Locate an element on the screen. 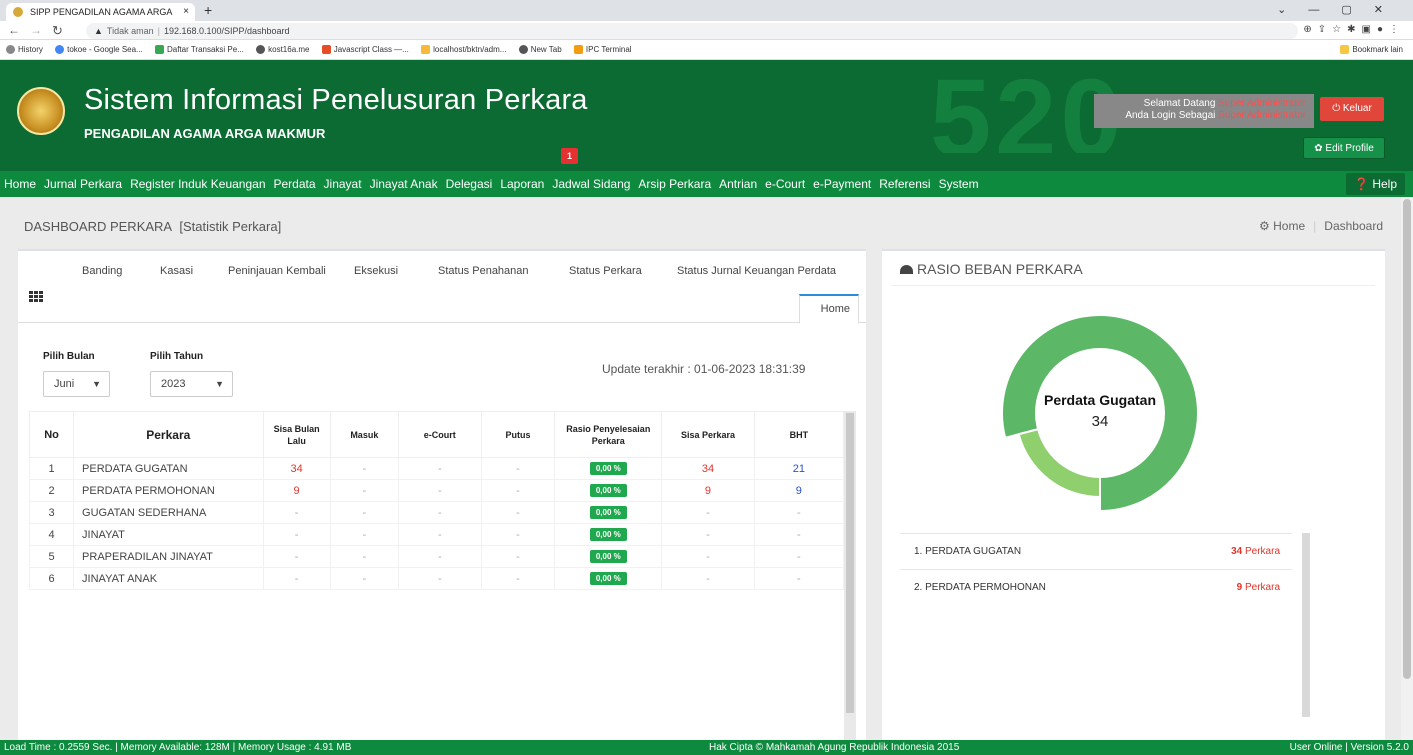 The height and width of the screenshot is (755, 1413). table-row: 2 PERDATA PERMOHONAN 9 - - - 0,00 % 9 9 is located at coordinates (436, 490).